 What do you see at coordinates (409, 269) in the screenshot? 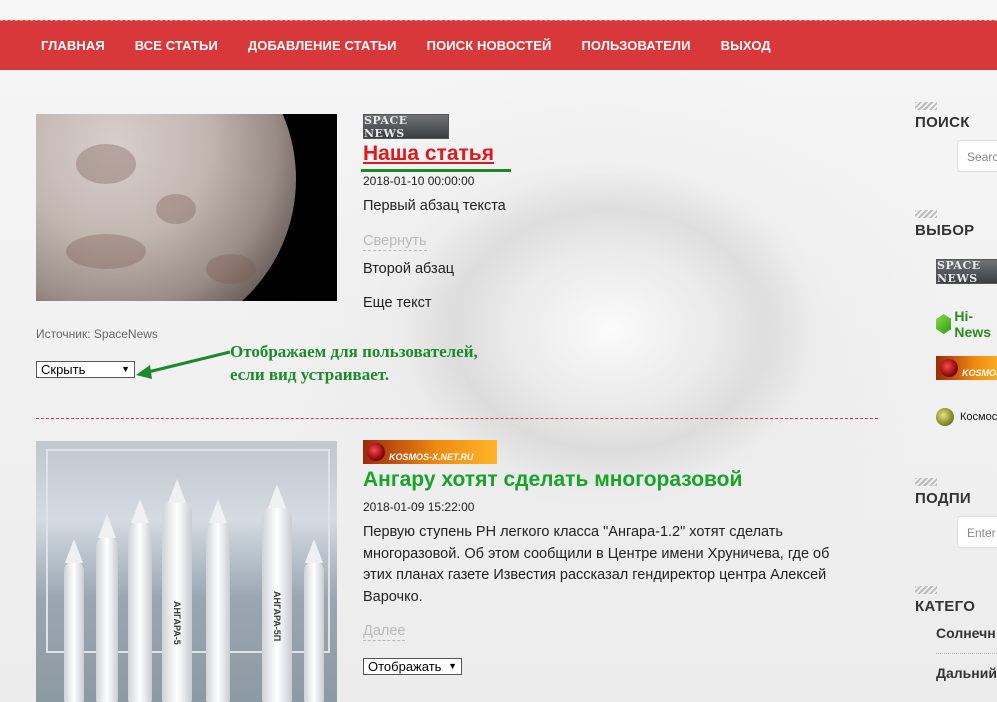
I see `article-paragraph: Второй абзац` at bounding box center [409, 269].